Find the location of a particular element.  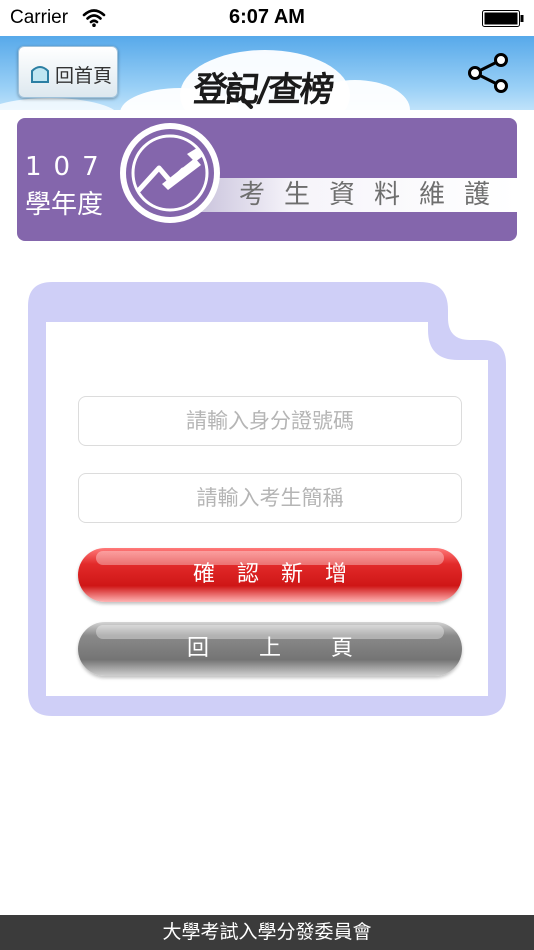

examinee-name-input is located at coordinates (270, 498).